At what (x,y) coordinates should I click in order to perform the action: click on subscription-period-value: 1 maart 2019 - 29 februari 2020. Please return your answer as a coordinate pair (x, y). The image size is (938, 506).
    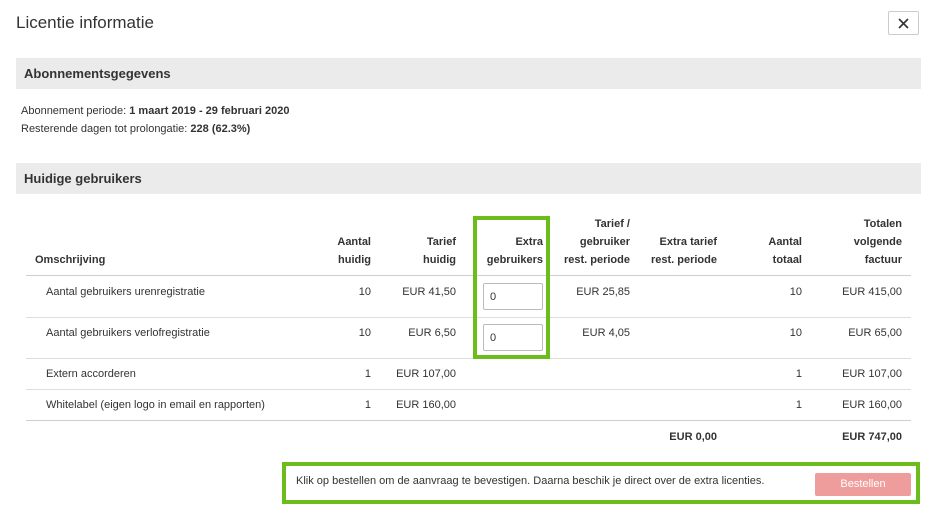
    Looking at the image, I should click on (209, 111).